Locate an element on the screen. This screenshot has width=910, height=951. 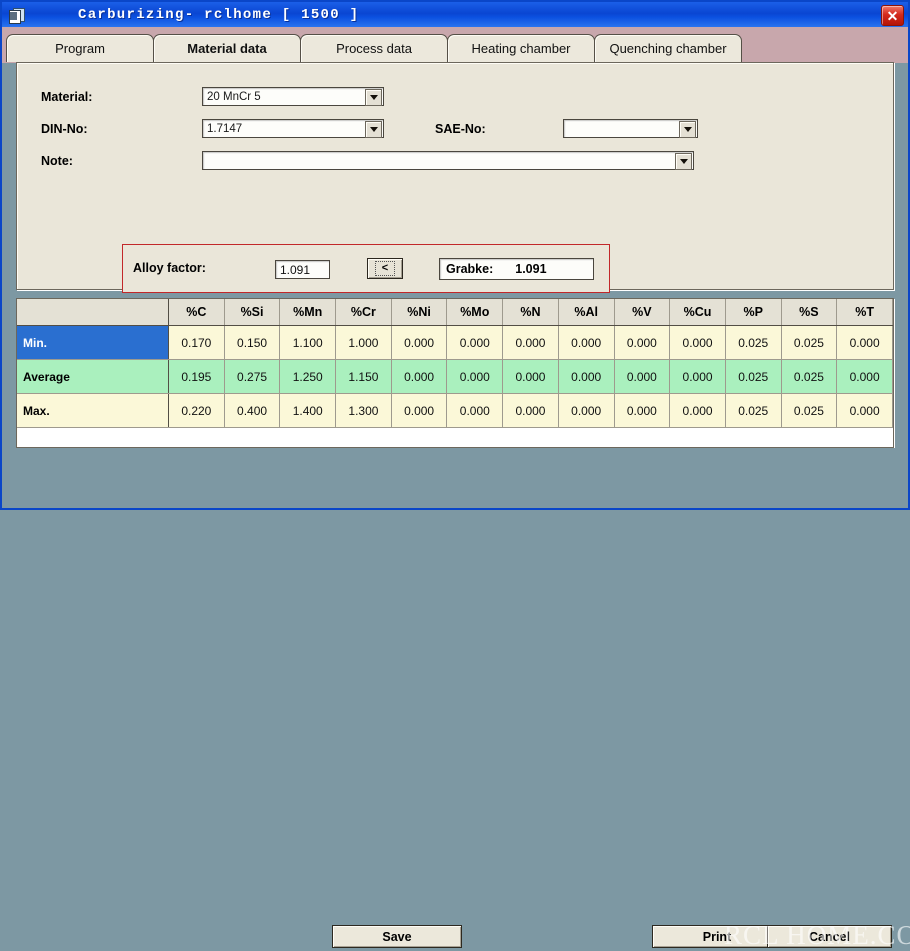
column-header-t: %T is located at coordinates (864, 312).